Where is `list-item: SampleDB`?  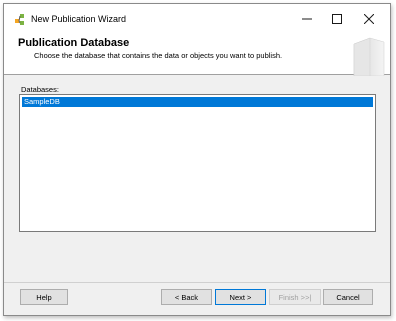
list-item: SampleDB is located at coordinates (197, 102).